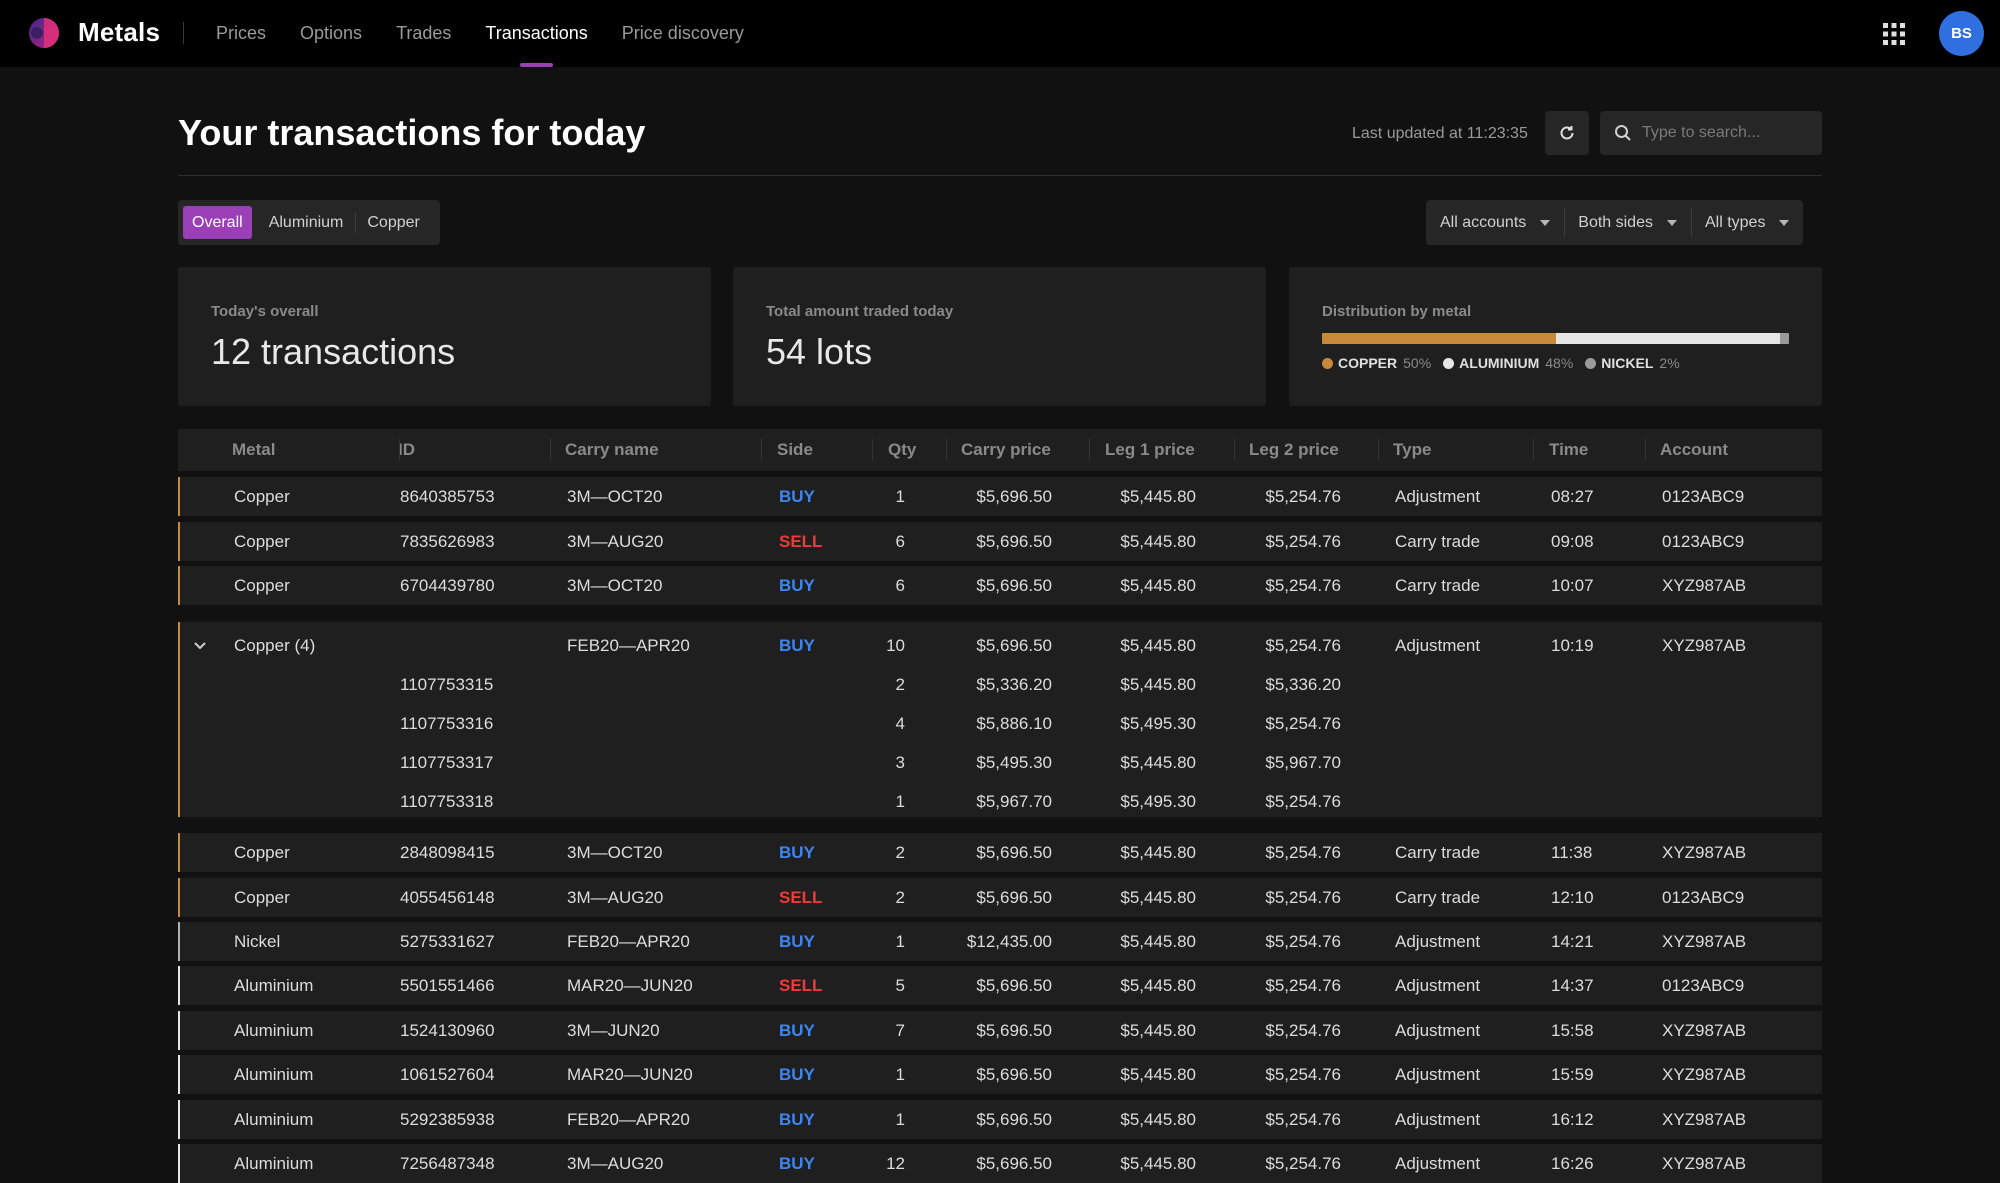 The image size is (2000, 1183). Describe the element at coordinates (1746, 222) in the screenshot. I see `types-filter: All types` at that location.